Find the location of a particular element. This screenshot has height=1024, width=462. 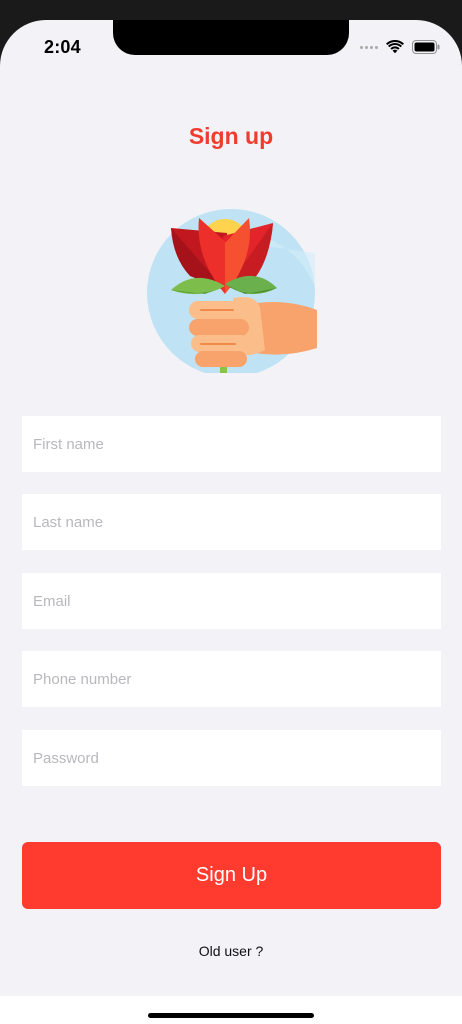

page-title: Sign up is located at coordinates (231, 136).